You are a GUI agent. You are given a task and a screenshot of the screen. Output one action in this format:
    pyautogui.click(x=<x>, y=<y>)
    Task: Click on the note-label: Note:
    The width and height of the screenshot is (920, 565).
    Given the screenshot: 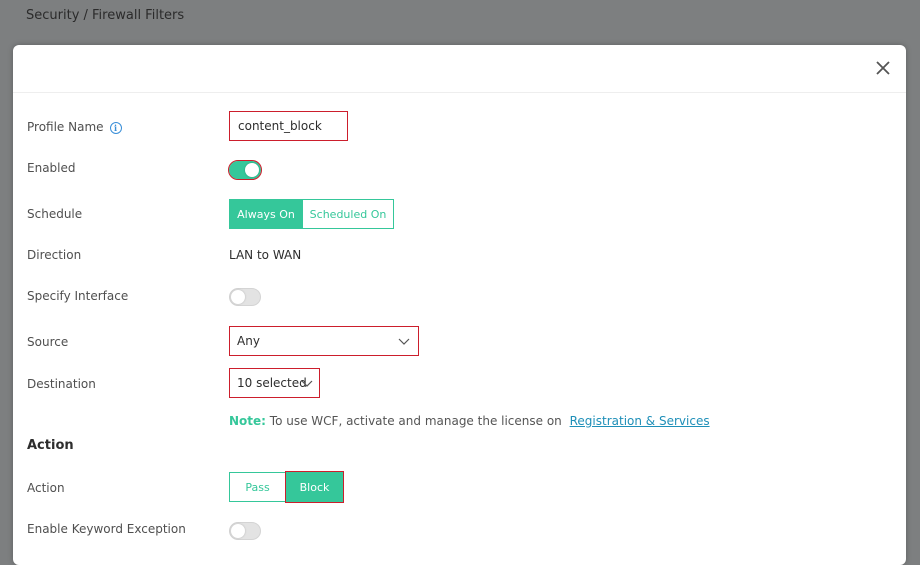 What is the action you would take?
    pyautogui.click(x=247, y=421)
    